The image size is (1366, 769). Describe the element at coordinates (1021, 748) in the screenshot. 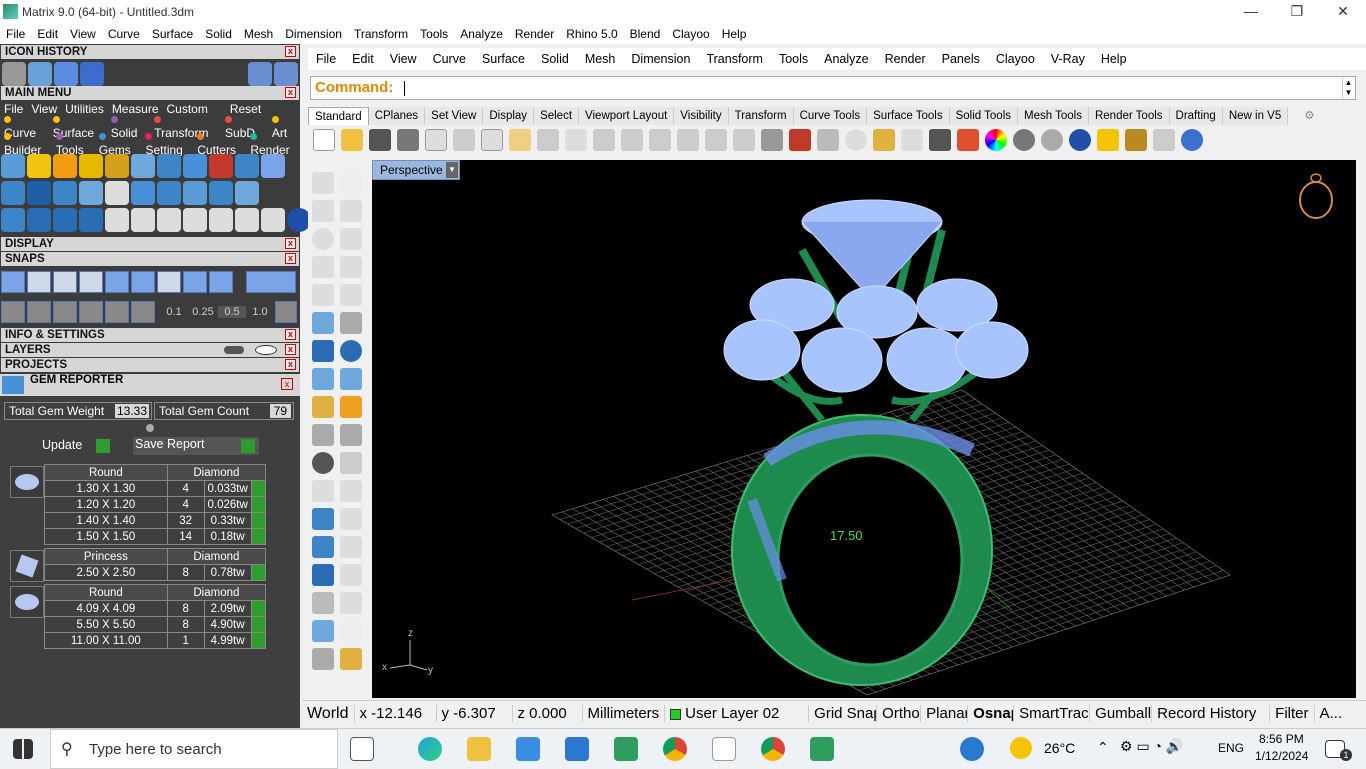

I see `weather-icon` at that location.